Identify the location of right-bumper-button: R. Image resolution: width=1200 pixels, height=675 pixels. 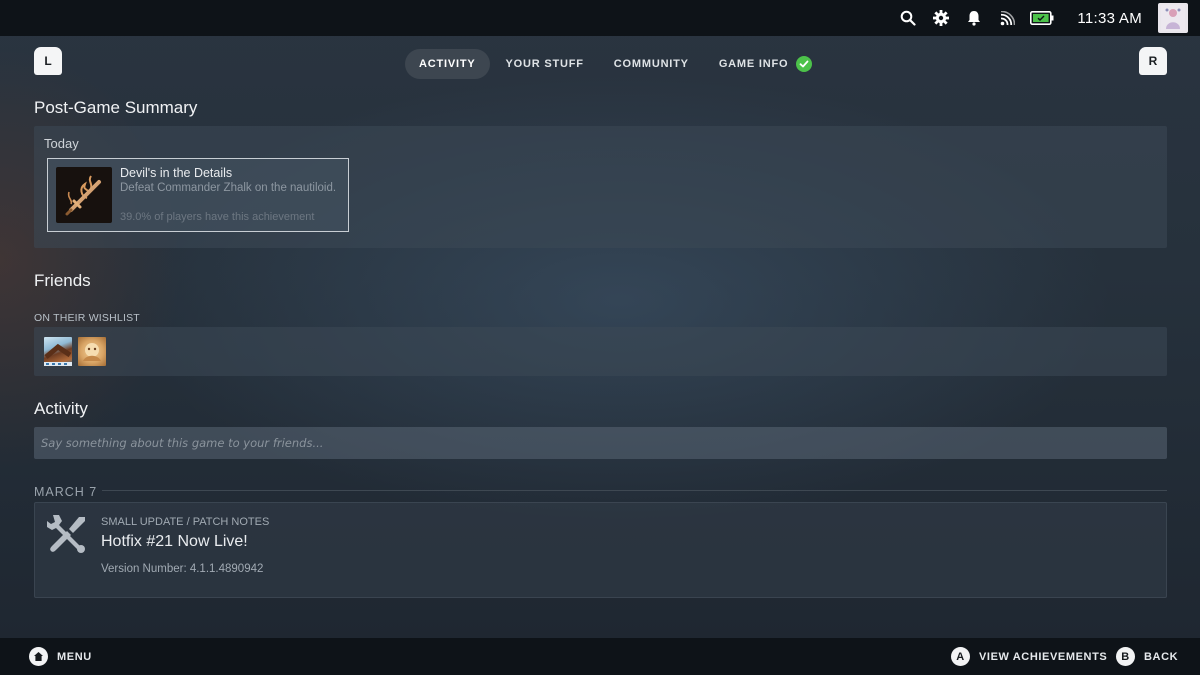
(1153, 61).